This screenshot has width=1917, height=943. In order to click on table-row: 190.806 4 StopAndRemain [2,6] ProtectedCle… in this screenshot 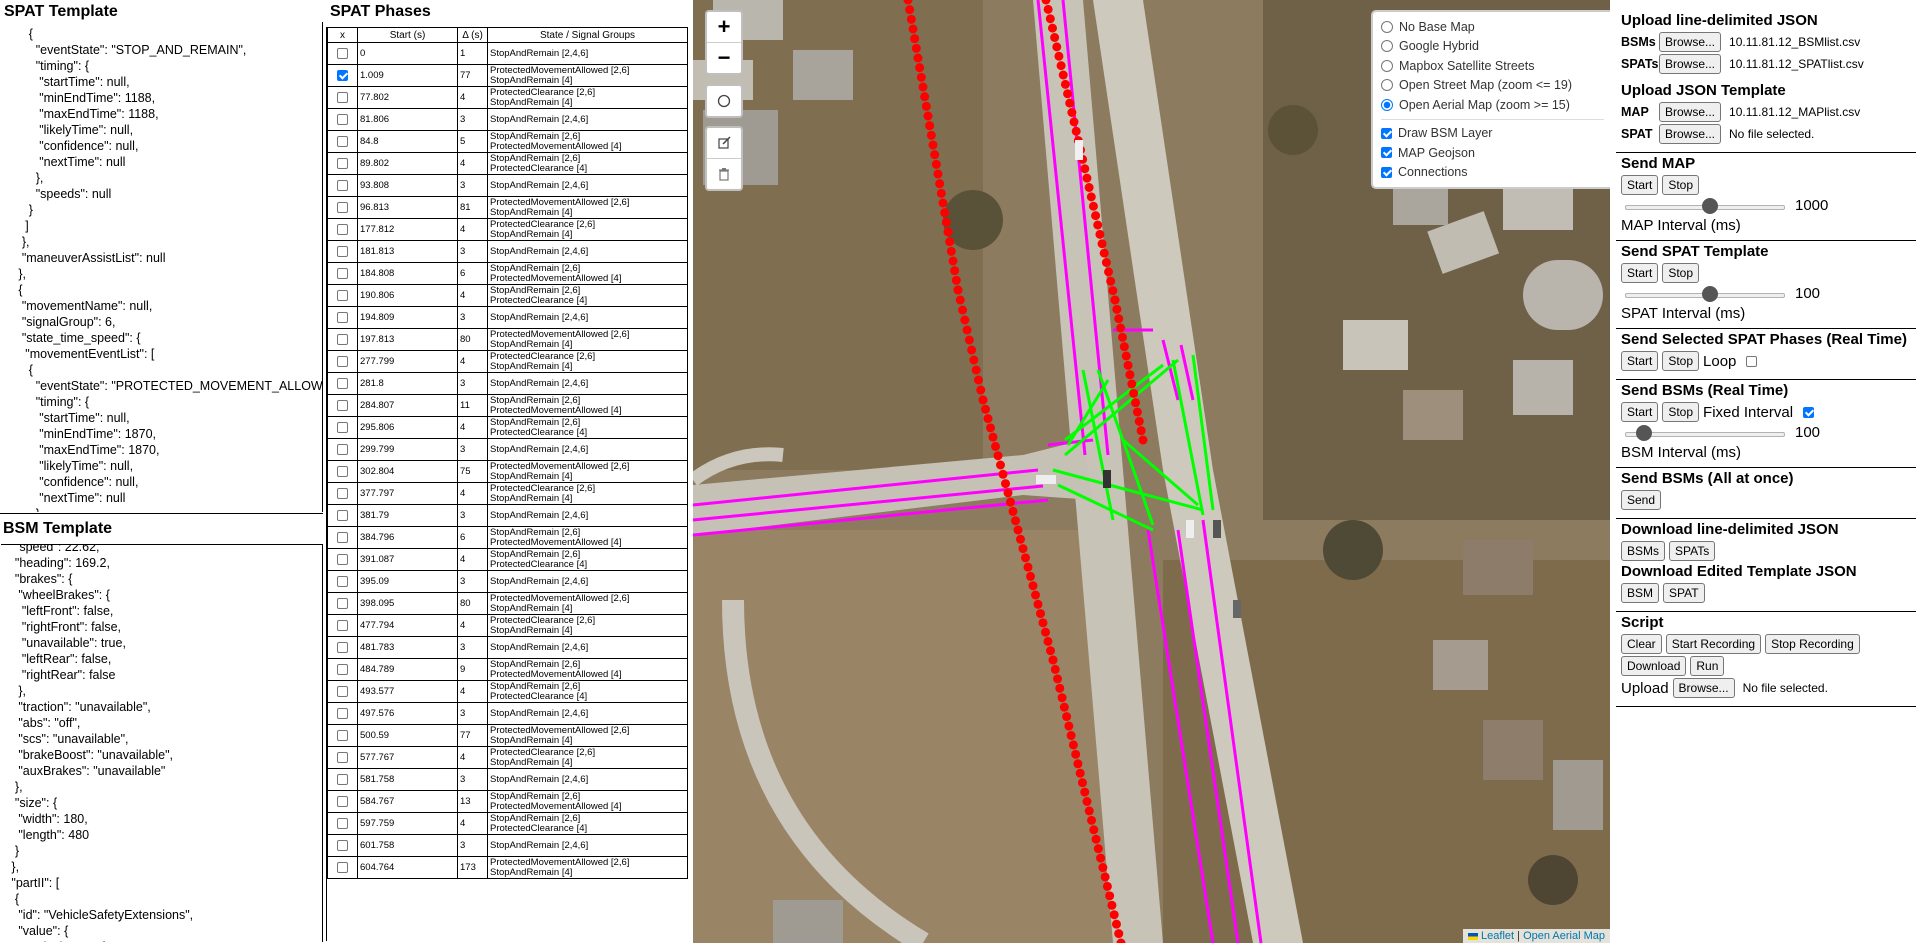, I will do `click(507, 295)`.